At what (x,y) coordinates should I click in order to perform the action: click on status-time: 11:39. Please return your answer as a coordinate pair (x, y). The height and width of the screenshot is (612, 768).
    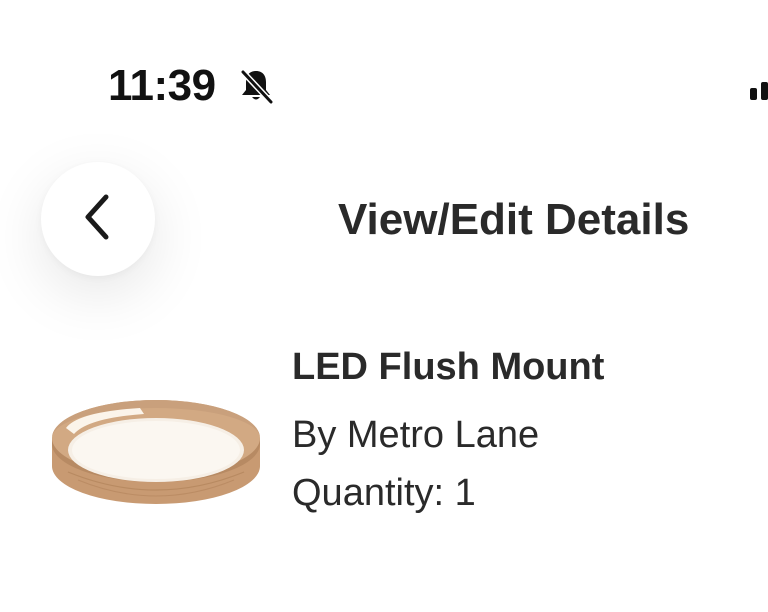
    Looking at the image, I should click on (162, 85).